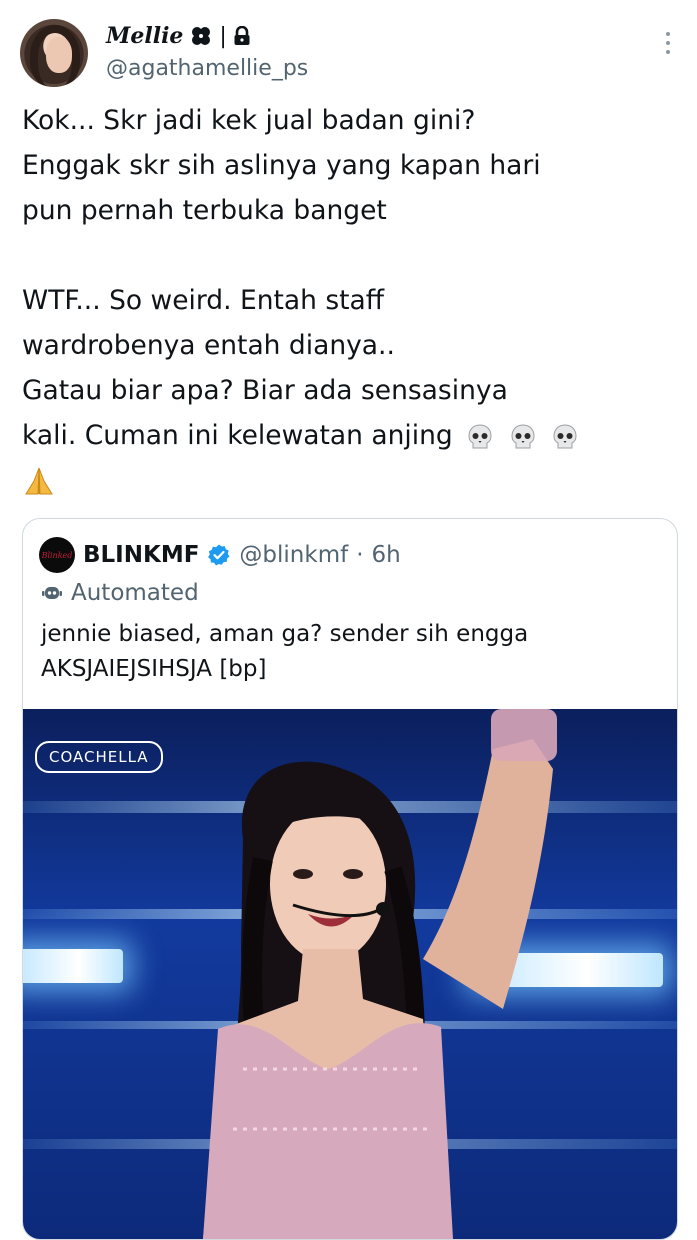 The image size is (697, 1240). Describe the element at coordinates (52, 593) in the screenshot. I see `bot-icon` at that location.